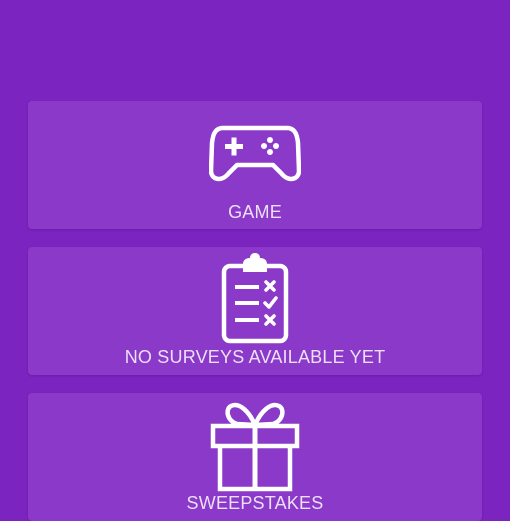 The height and width of the screenshot is (521, 510). Describe the element at coordinates (255, 357) in the screenshot. I see `surveys-label: NO SURVEYS AVAILABLE YET` at that location.